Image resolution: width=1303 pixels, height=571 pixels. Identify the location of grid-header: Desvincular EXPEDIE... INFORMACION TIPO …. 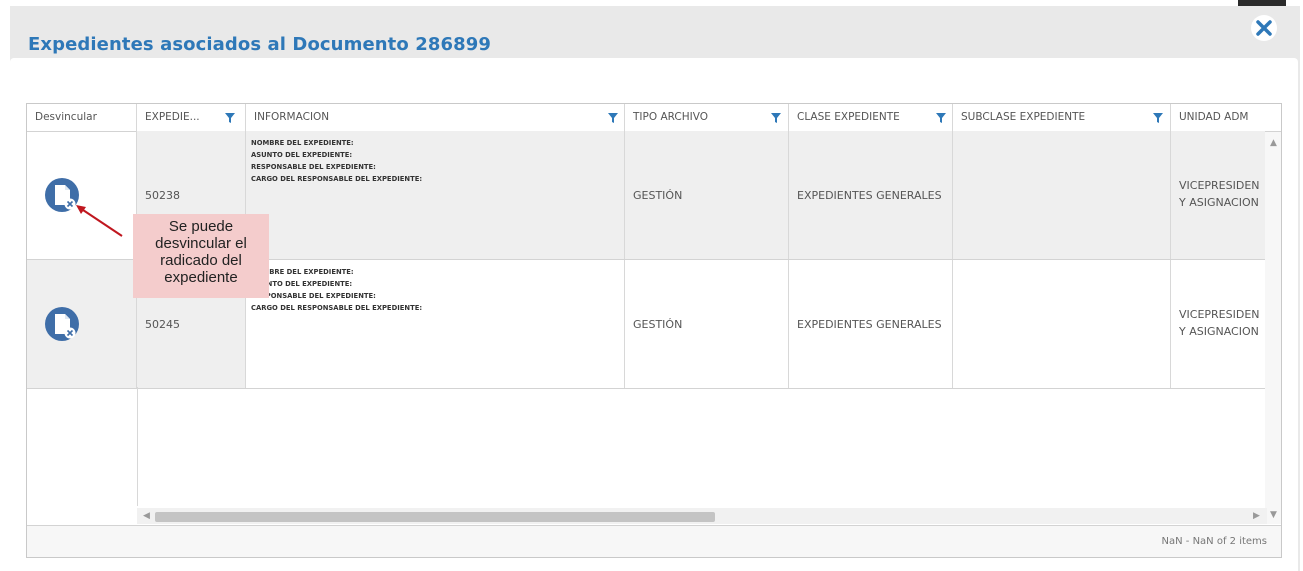
(654, 118).